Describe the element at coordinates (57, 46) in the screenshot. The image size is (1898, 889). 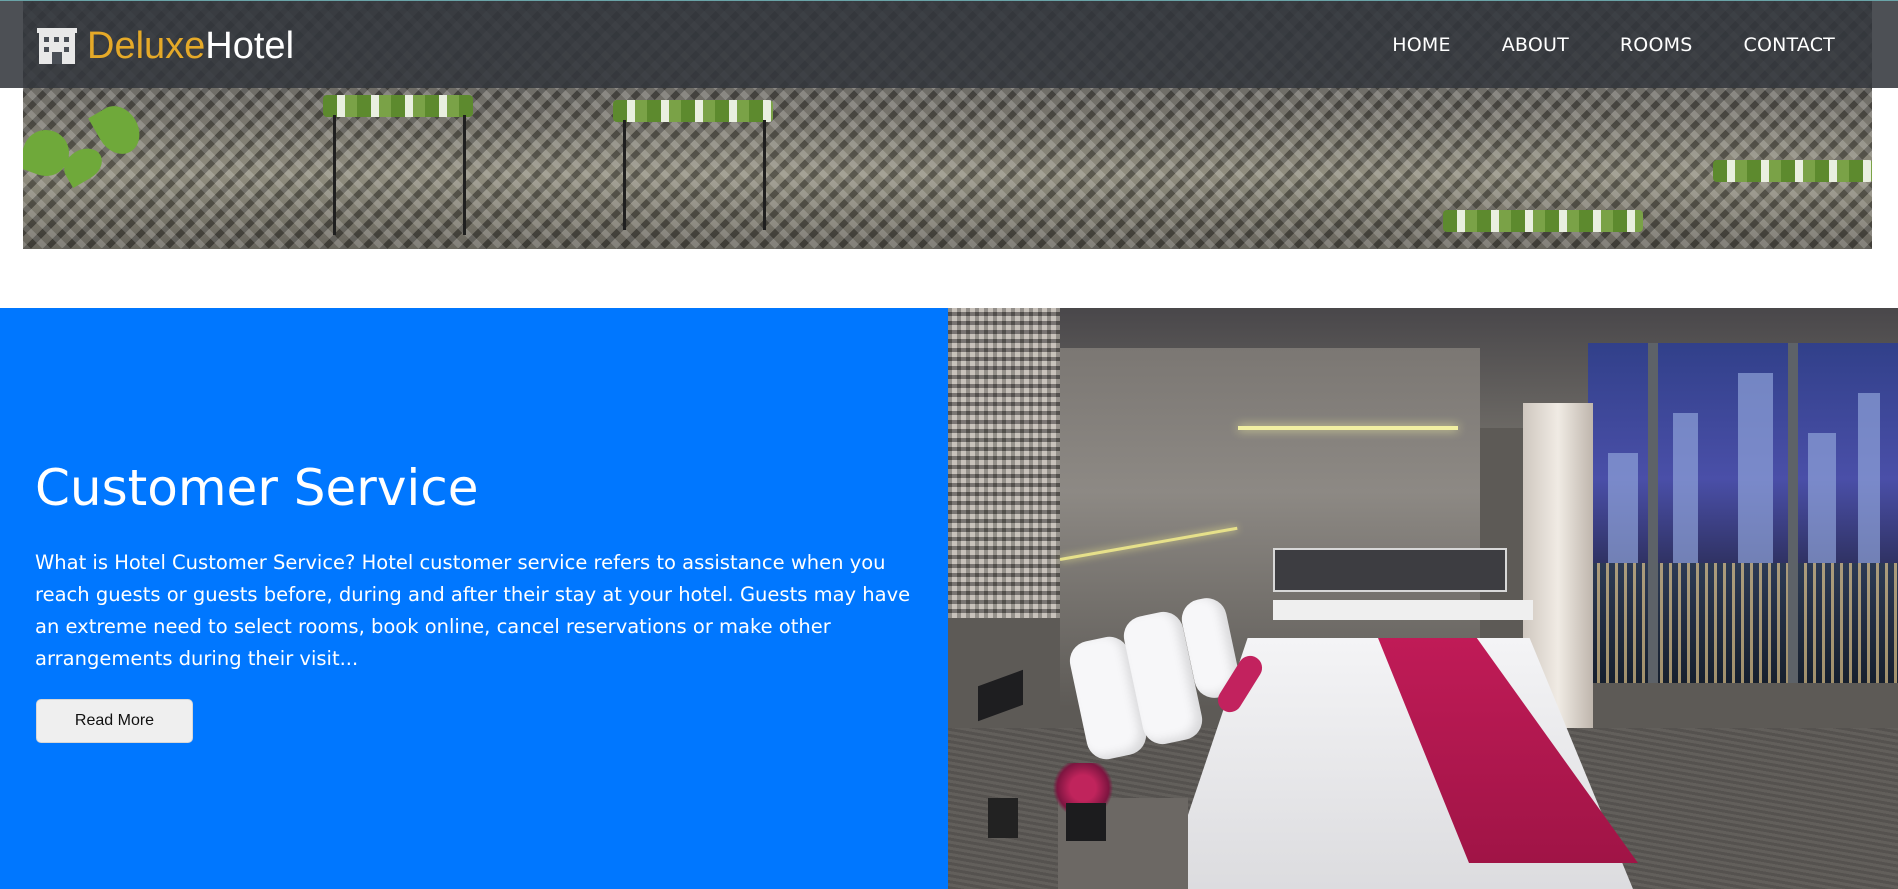
I see `building-icon` at that location.